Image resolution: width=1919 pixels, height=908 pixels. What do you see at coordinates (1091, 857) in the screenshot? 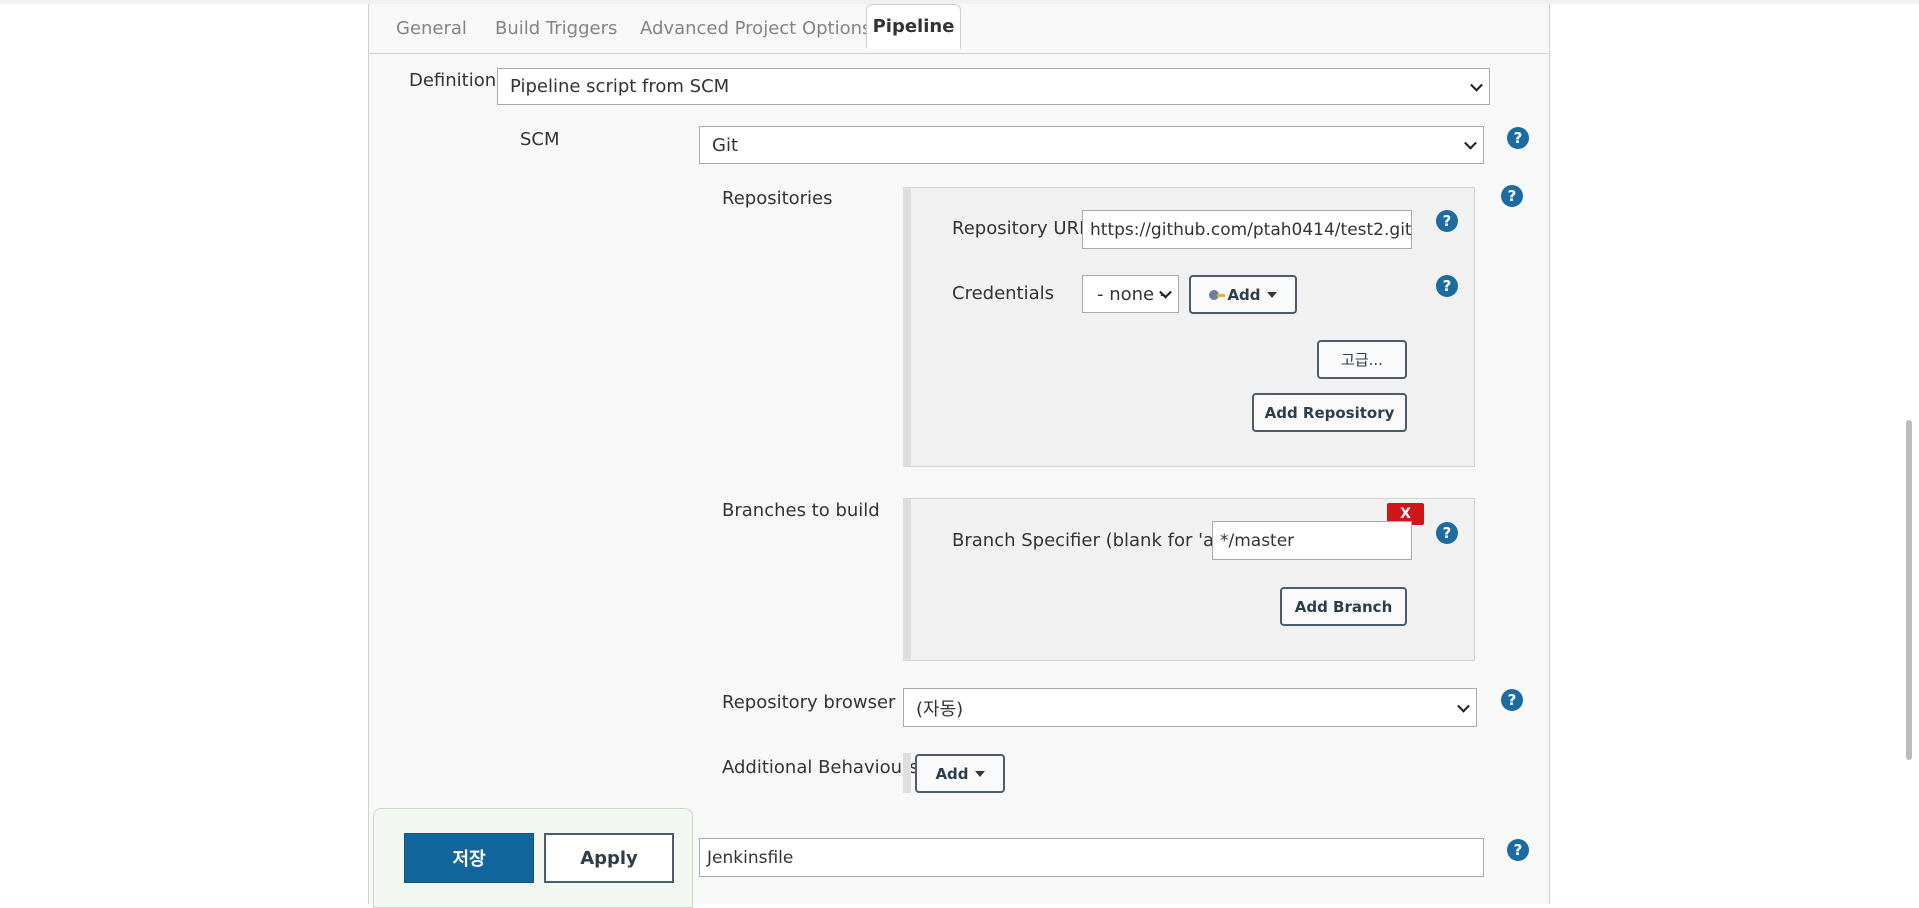
I see `script-path-input: Jenkinsfile` at bounding box center [1091, 857].